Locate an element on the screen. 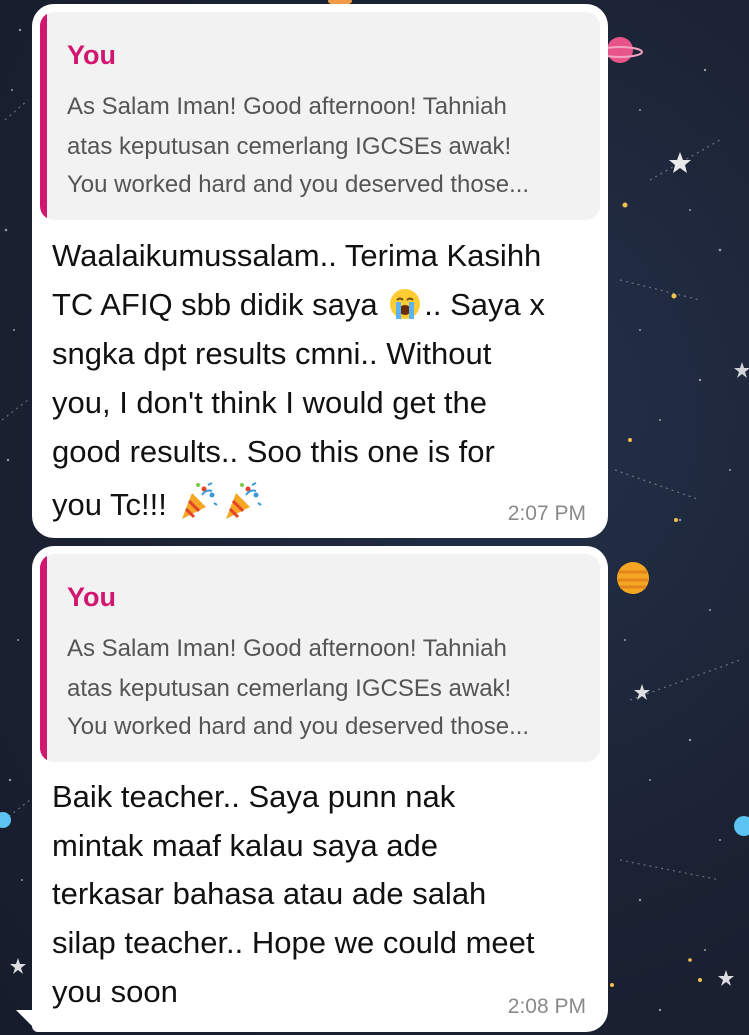  message-text-line: you, I don't think I would get the is located at coordinates (270, 402).